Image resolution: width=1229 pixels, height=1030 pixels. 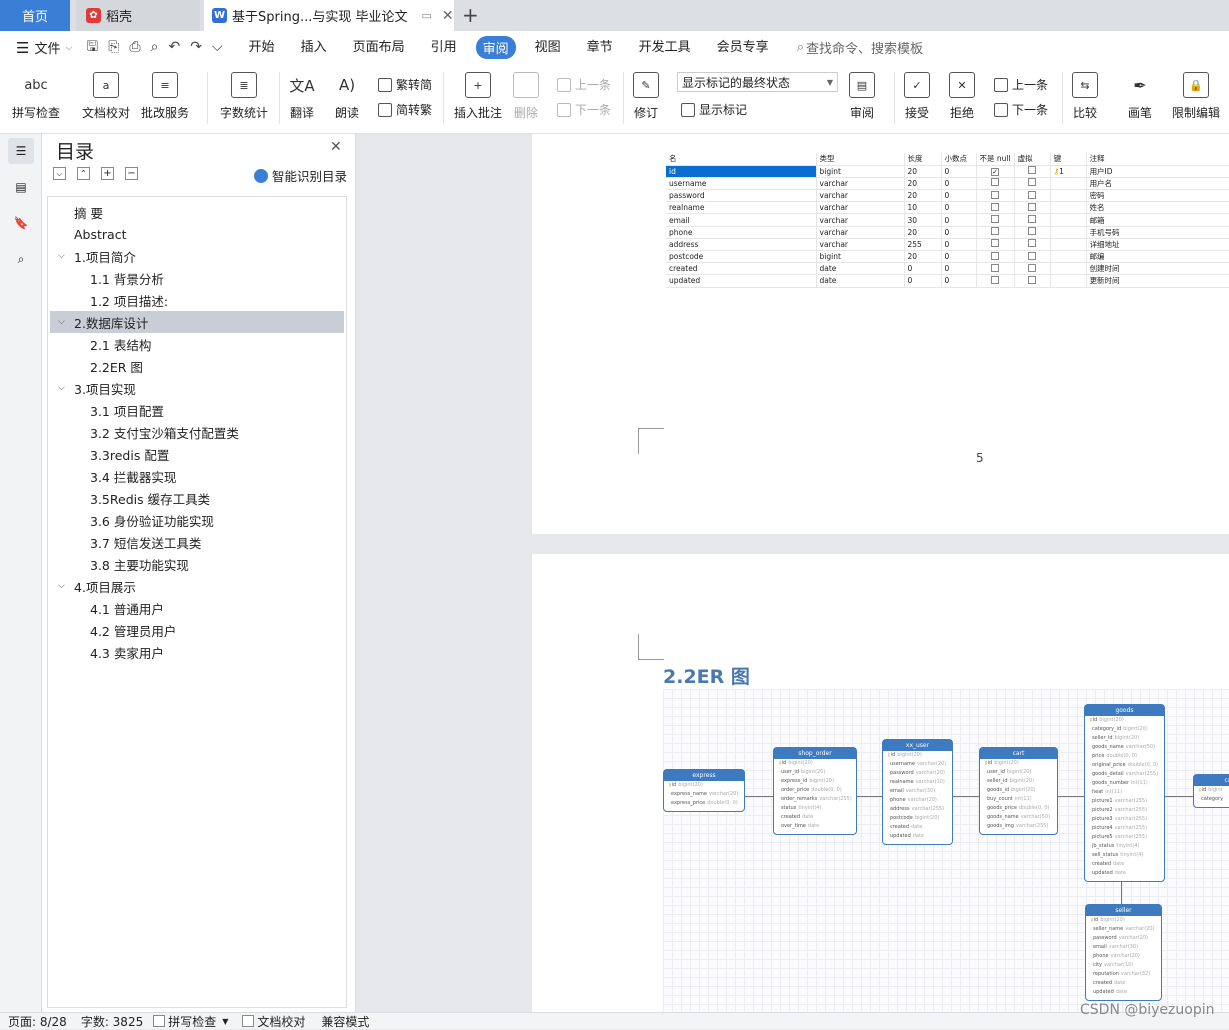 I want to click on translate-button: 文A 翻译, so click(x=302, y=96).